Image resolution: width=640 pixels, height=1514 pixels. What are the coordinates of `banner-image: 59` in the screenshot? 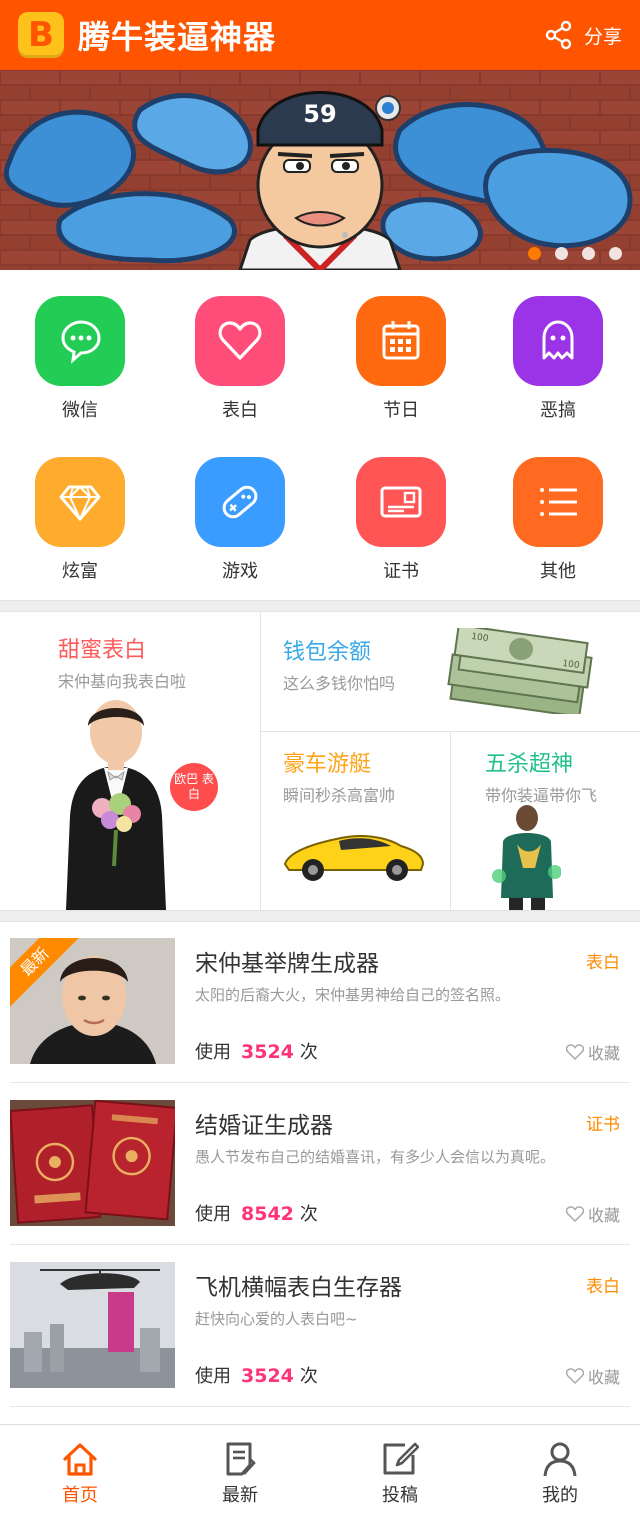 It's located at (320, 170).